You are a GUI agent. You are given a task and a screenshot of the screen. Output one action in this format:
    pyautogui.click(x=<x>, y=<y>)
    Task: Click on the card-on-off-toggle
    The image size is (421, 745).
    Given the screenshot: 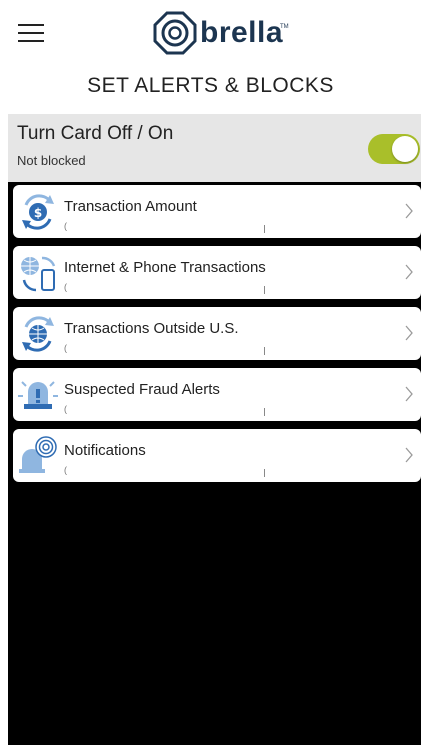 What is the action you would take?
    pyautogui.click(x=394, y=149)
    